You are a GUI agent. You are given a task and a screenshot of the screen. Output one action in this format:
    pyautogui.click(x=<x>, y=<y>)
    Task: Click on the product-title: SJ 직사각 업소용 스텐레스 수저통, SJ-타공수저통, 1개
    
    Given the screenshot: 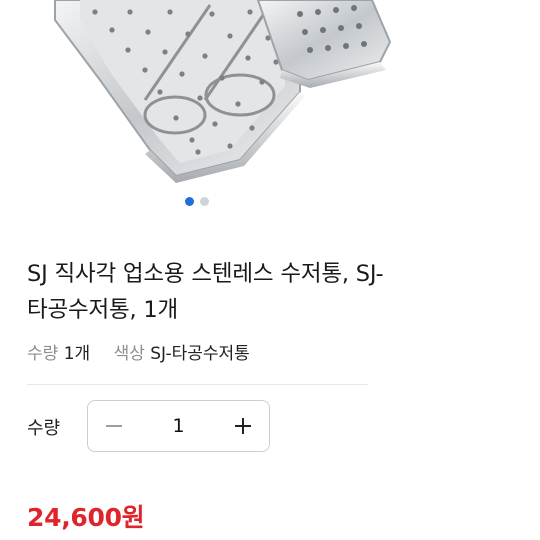 What is the action you would take?
    pyautogui.click(x=205, y=292)
    